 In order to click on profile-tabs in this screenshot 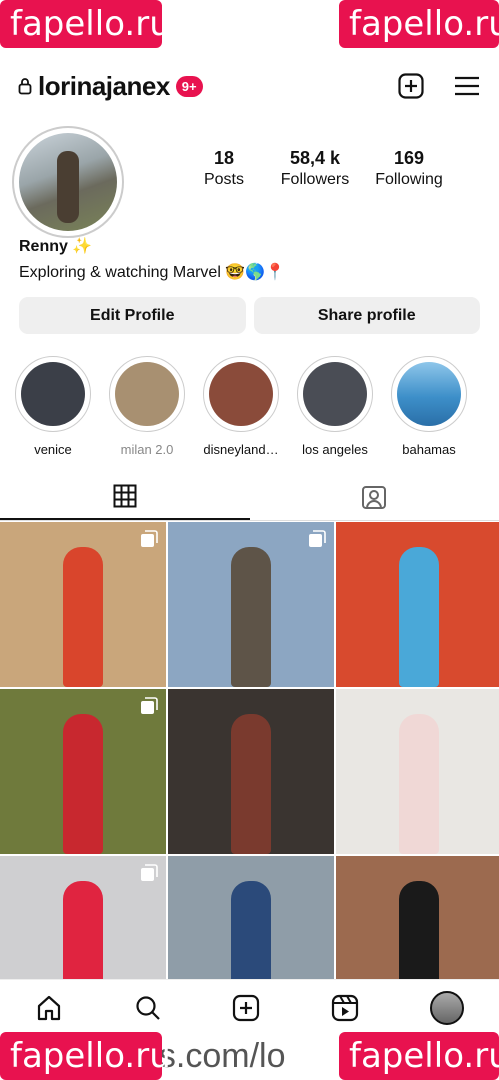, I will do `click(249, 497)`.